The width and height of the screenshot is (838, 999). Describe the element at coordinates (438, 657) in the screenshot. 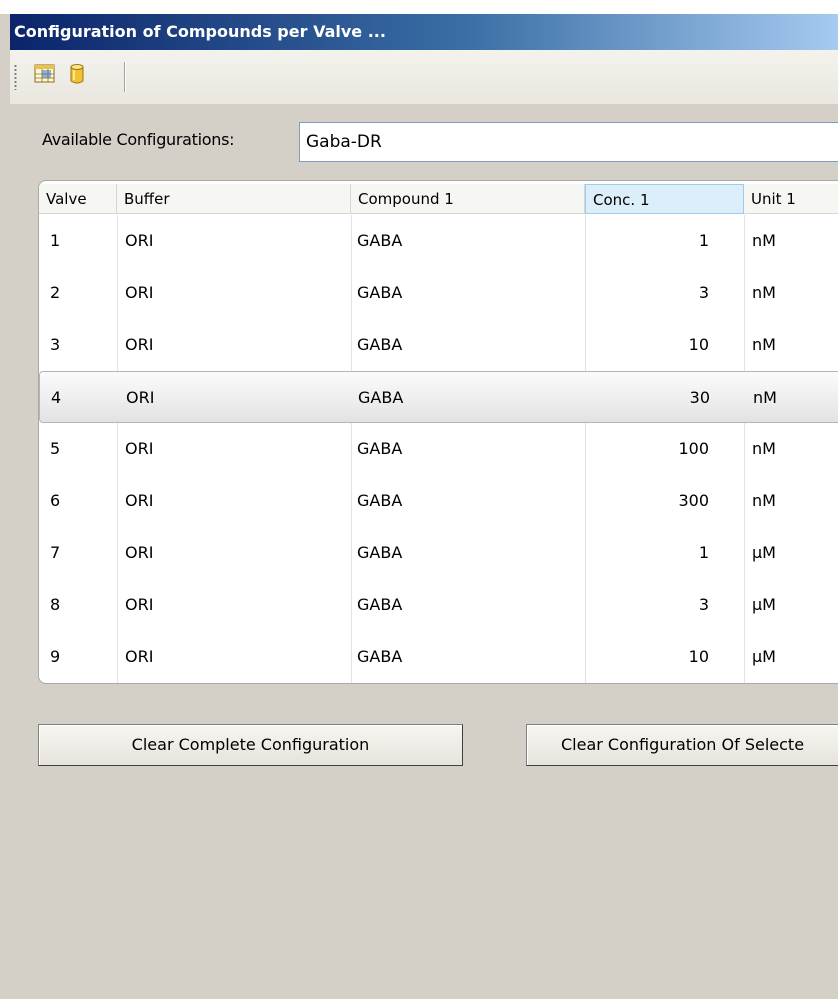

I see `table-row: 9 ORI GABA 10 µM` at that location.